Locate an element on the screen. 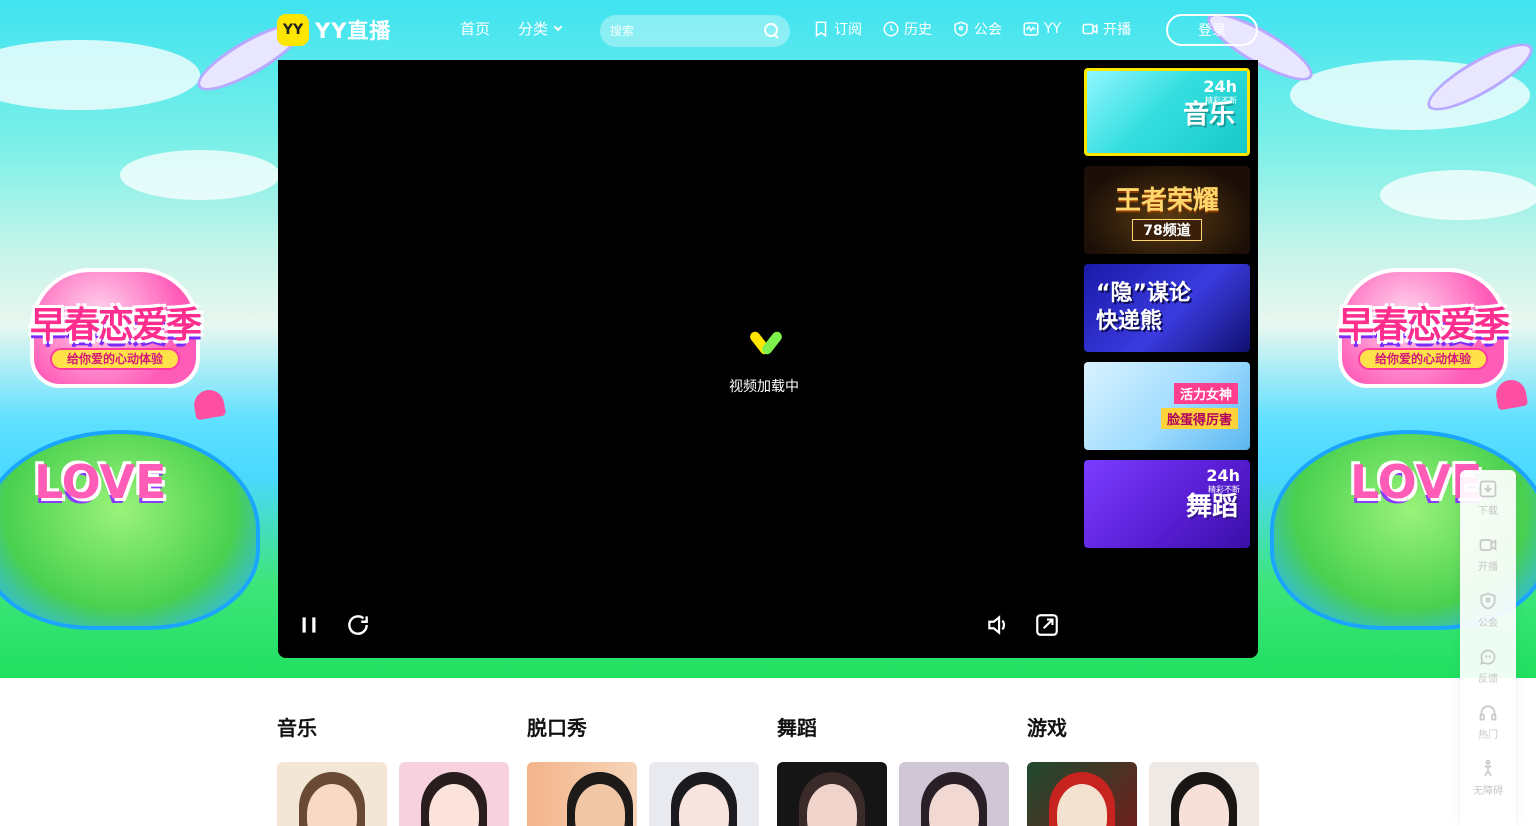 Image resolution: width=1536 pixels, height=826 pixels. popout-button is located at coordinates (1047, 625).